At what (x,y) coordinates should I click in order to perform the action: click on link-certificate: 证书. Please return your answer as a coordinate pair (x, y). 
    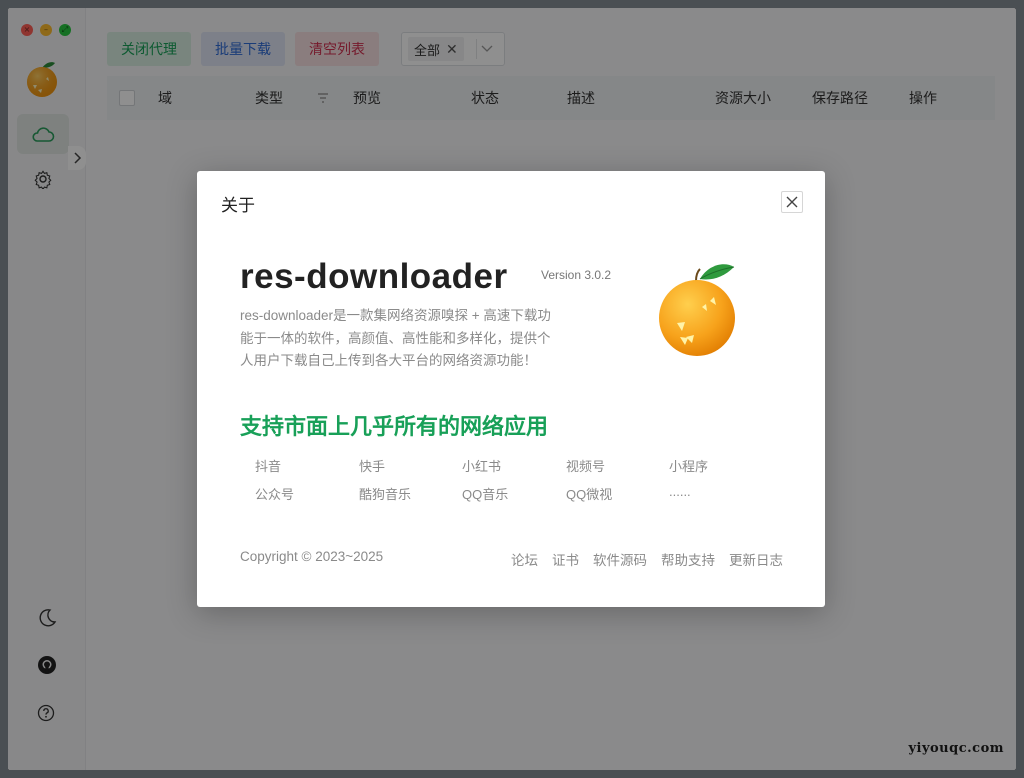
    Looking at the image, I should click on (565, 559).